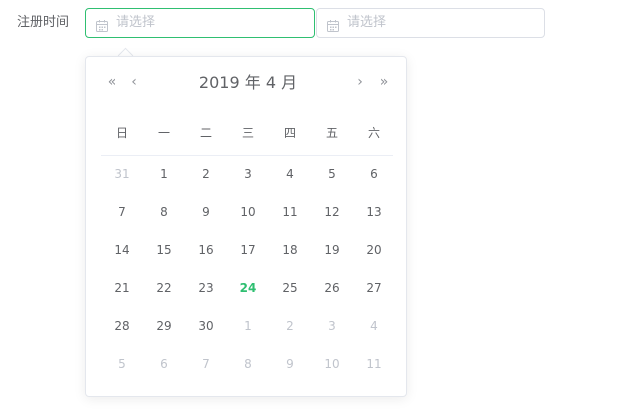 The image size is (635, 411). What do you see at coordinates (122, 250) in the screenshot?
I see `calendar-day: 14` at bounding box center [122, 250].